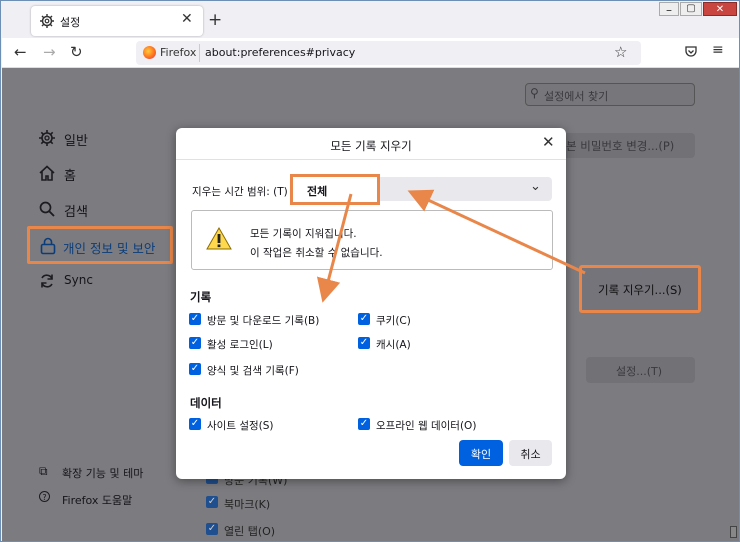  I want to click on bookmark-star-icon: ☆, so click(620, 52).